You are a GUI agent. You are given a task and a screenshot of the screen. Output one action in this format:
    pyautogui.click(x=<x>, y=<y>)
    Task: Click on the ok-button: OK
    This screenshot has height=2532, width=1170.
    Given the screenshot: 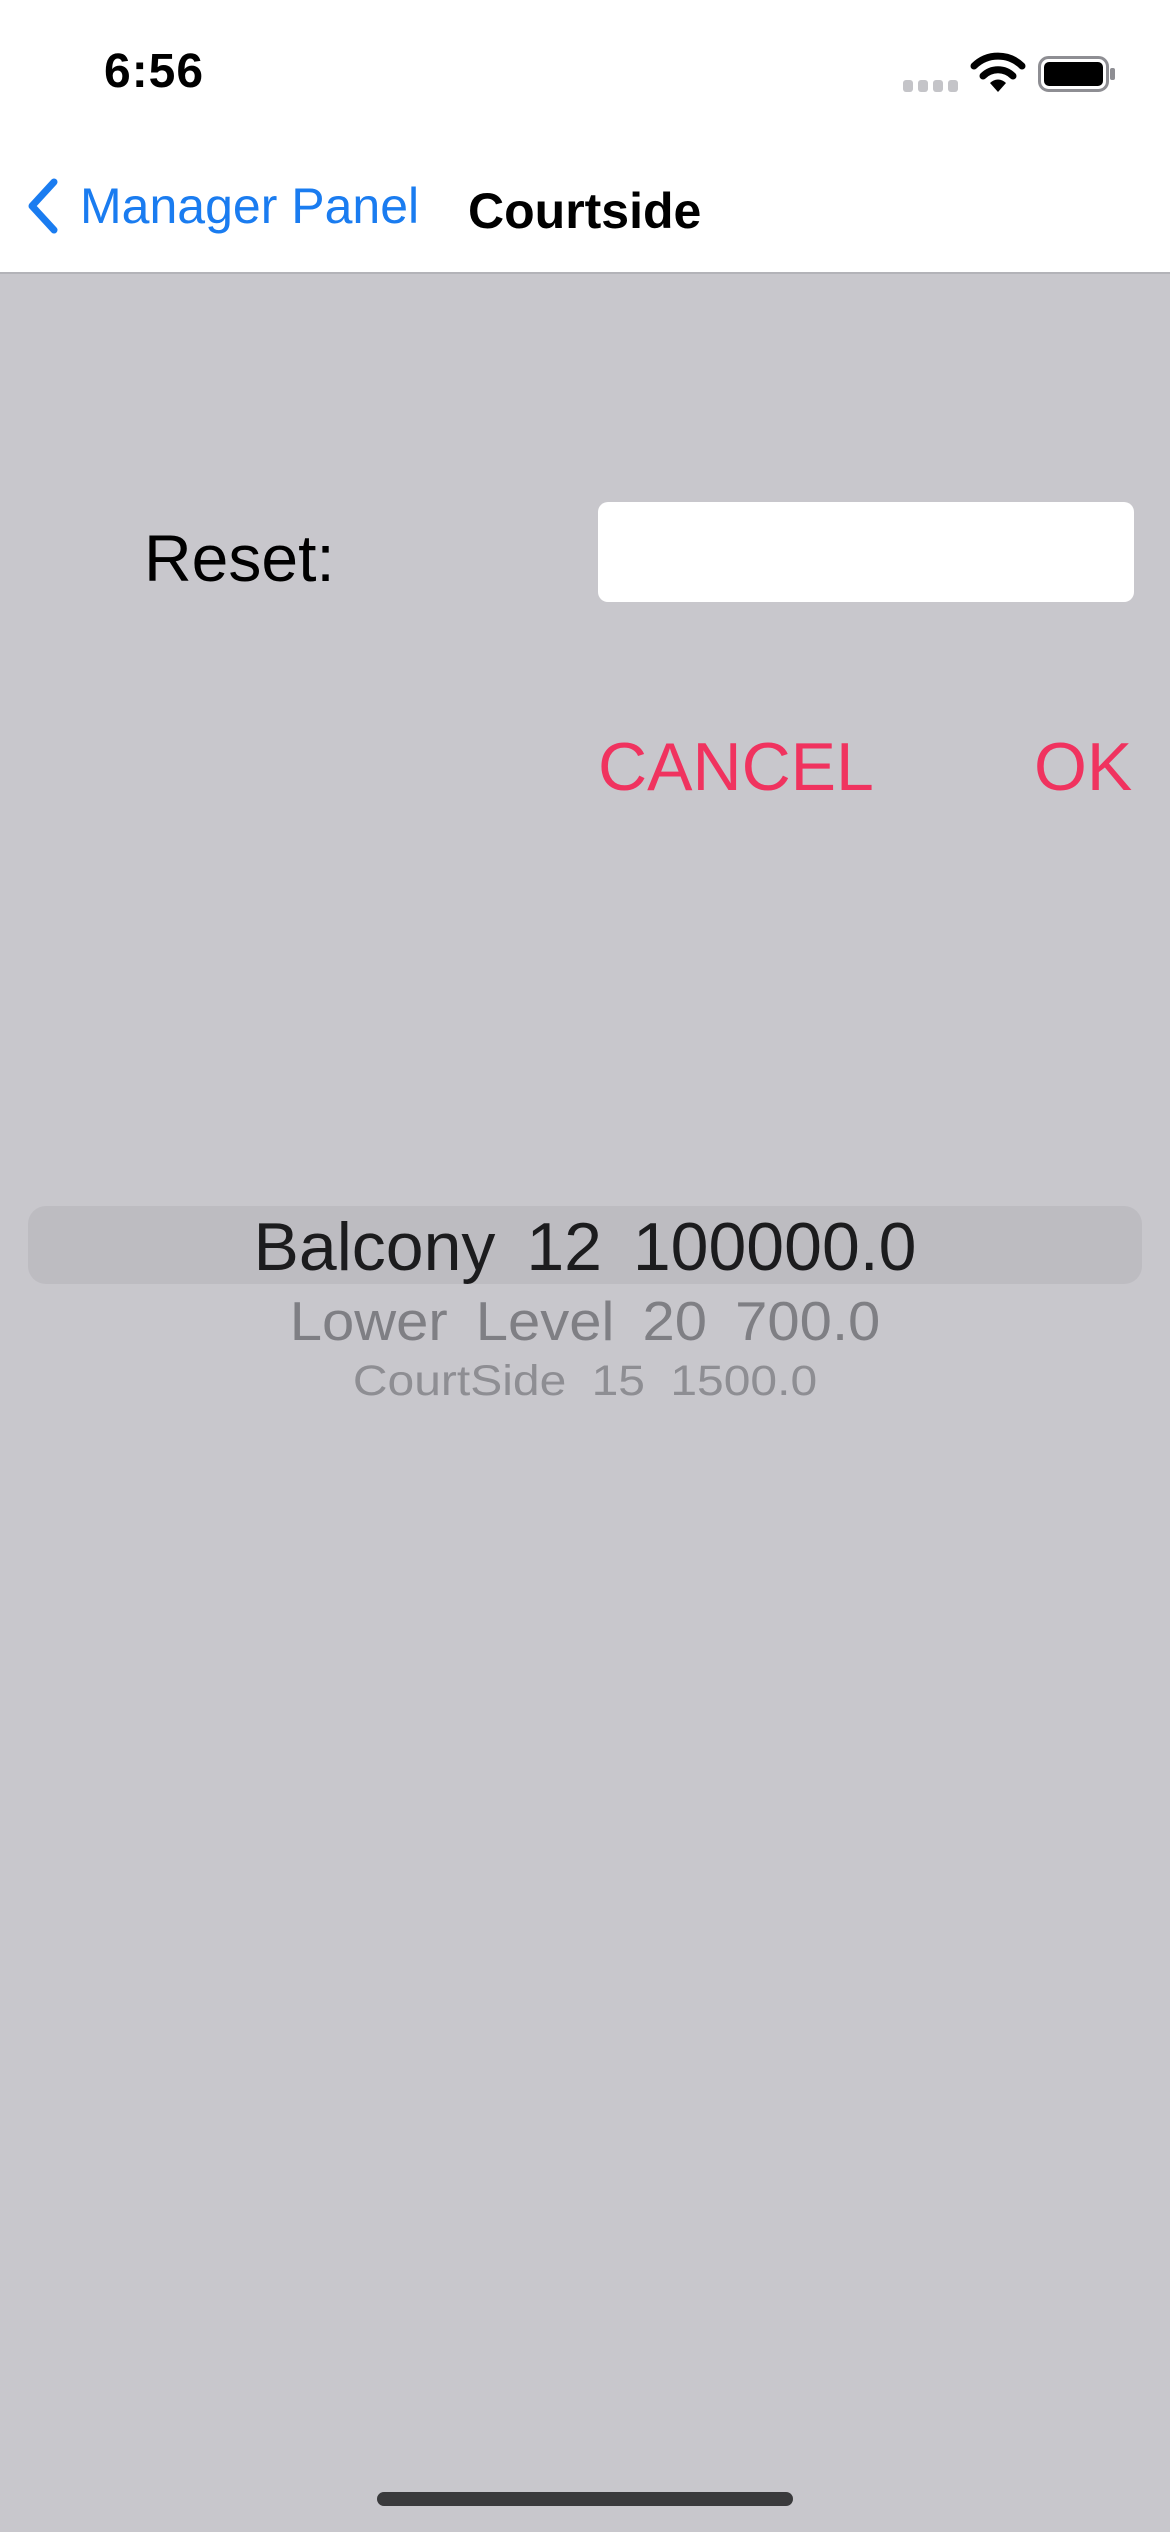 What is the action you would take?
    pyautogui.click(x=1083, y=767)
    